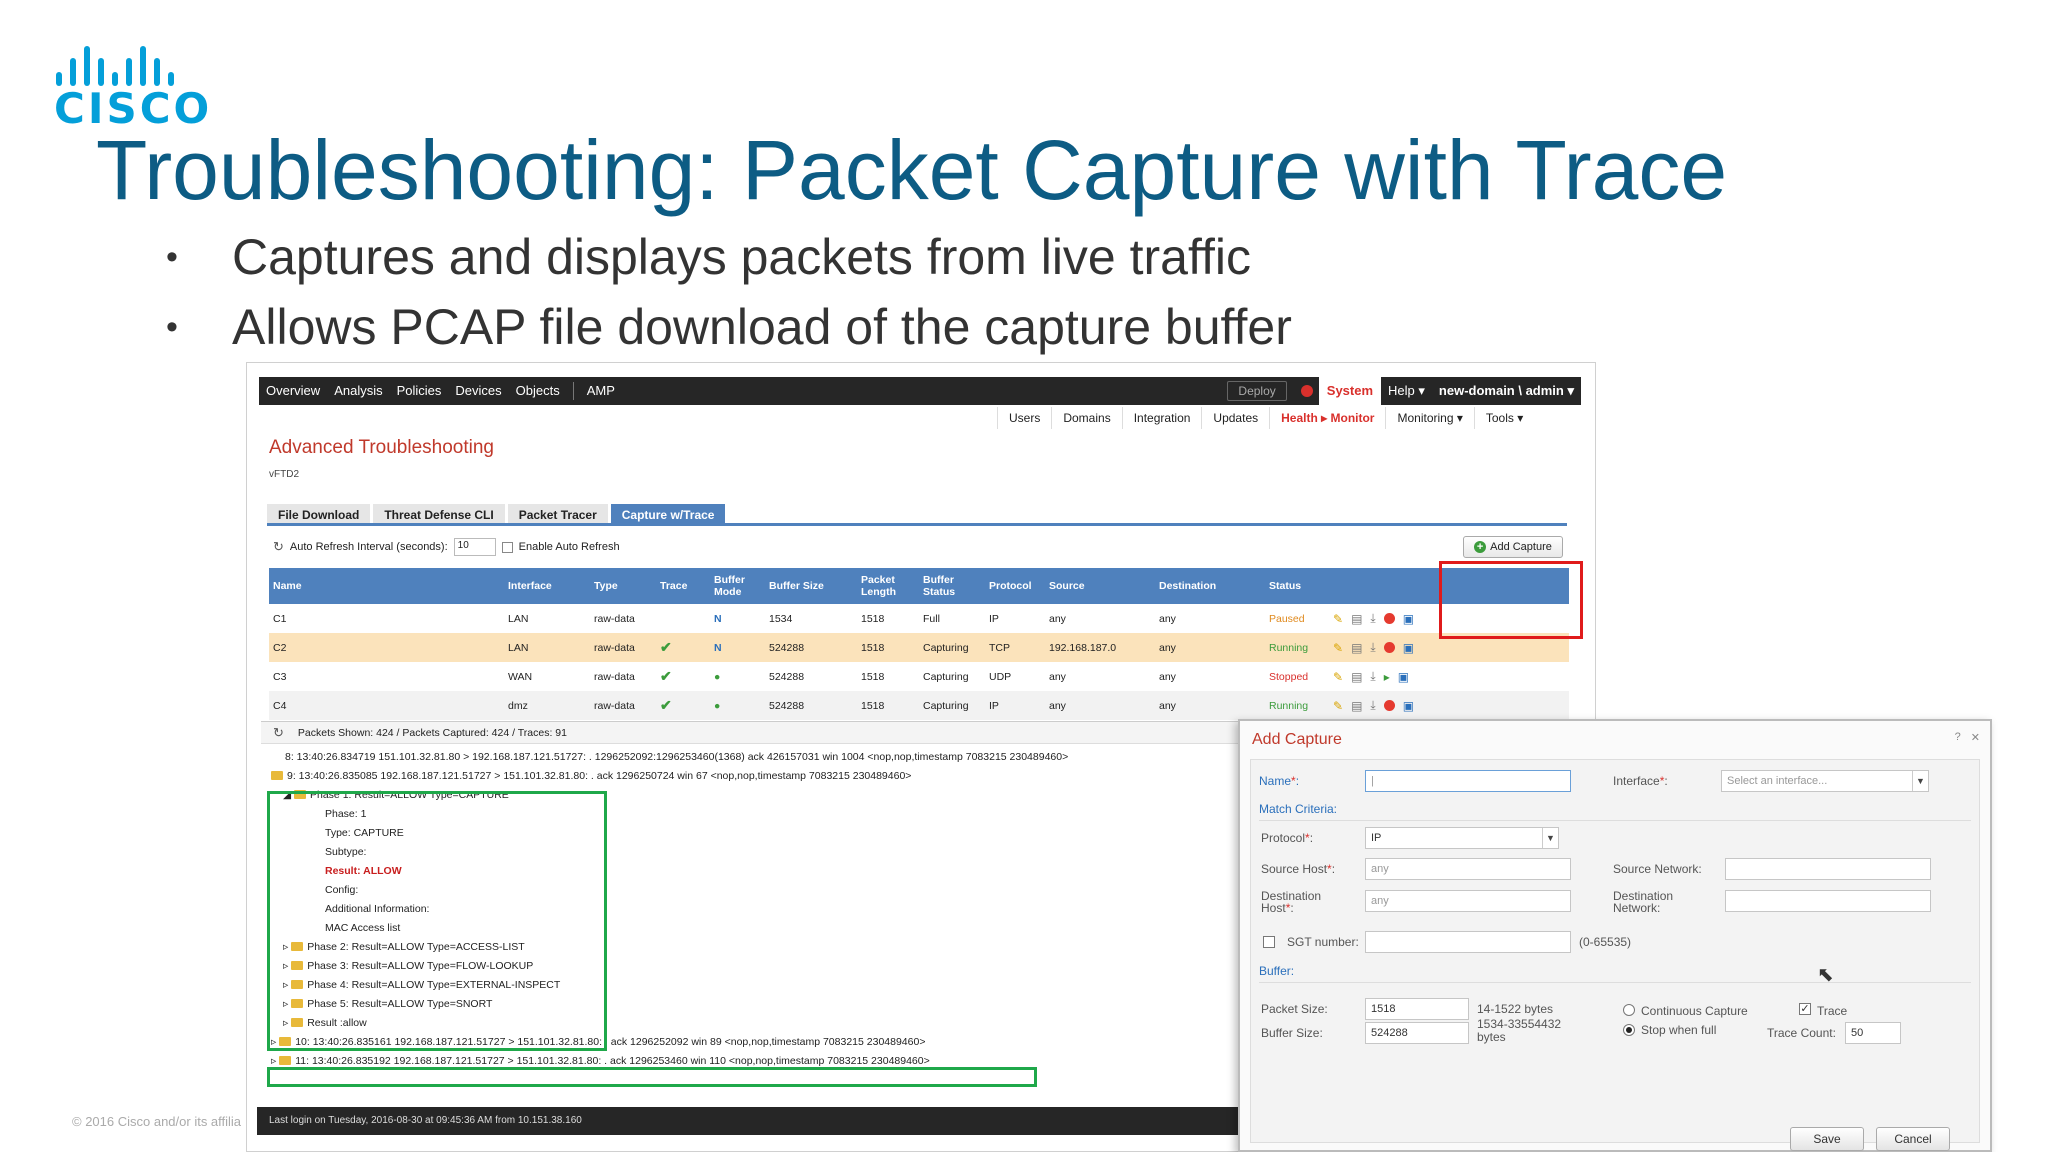 This screenshot has width=2048, height=1152. Describe the element at coordinates (1297, 586) in the screenshot. I see `col-status: Status` at that location.